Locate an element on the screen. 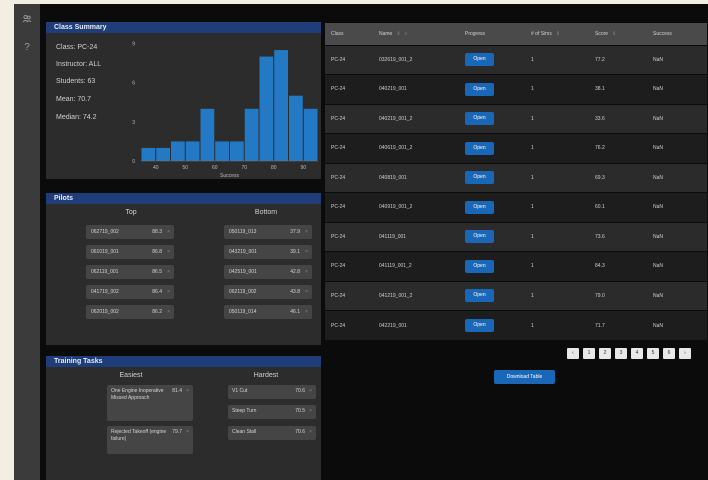 The height and width of the screenshot is (480, 708). cell-name: 040219_001 is located at coordinates (416, 89).